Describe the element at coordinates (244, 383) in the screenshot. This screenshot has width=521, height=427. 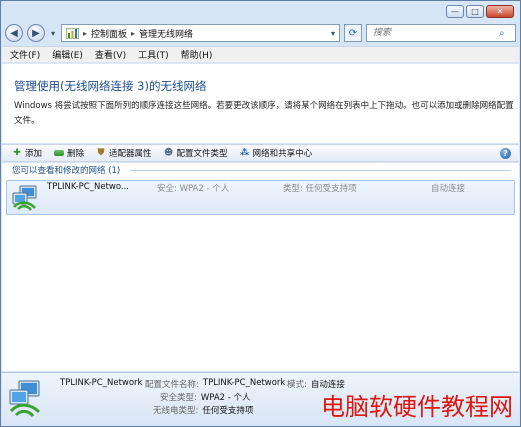
I see `profile-value: TPLINK-PC_Network` at that location.